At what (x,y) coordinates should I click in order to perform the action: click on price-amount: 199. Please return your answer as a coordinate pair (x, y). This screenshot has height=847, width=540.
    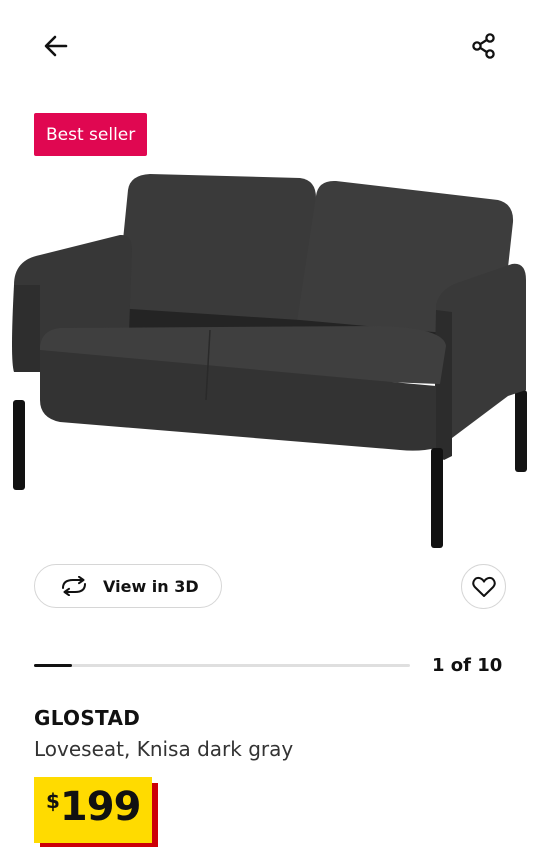
    Looking at the image, I should click on (100, 807).